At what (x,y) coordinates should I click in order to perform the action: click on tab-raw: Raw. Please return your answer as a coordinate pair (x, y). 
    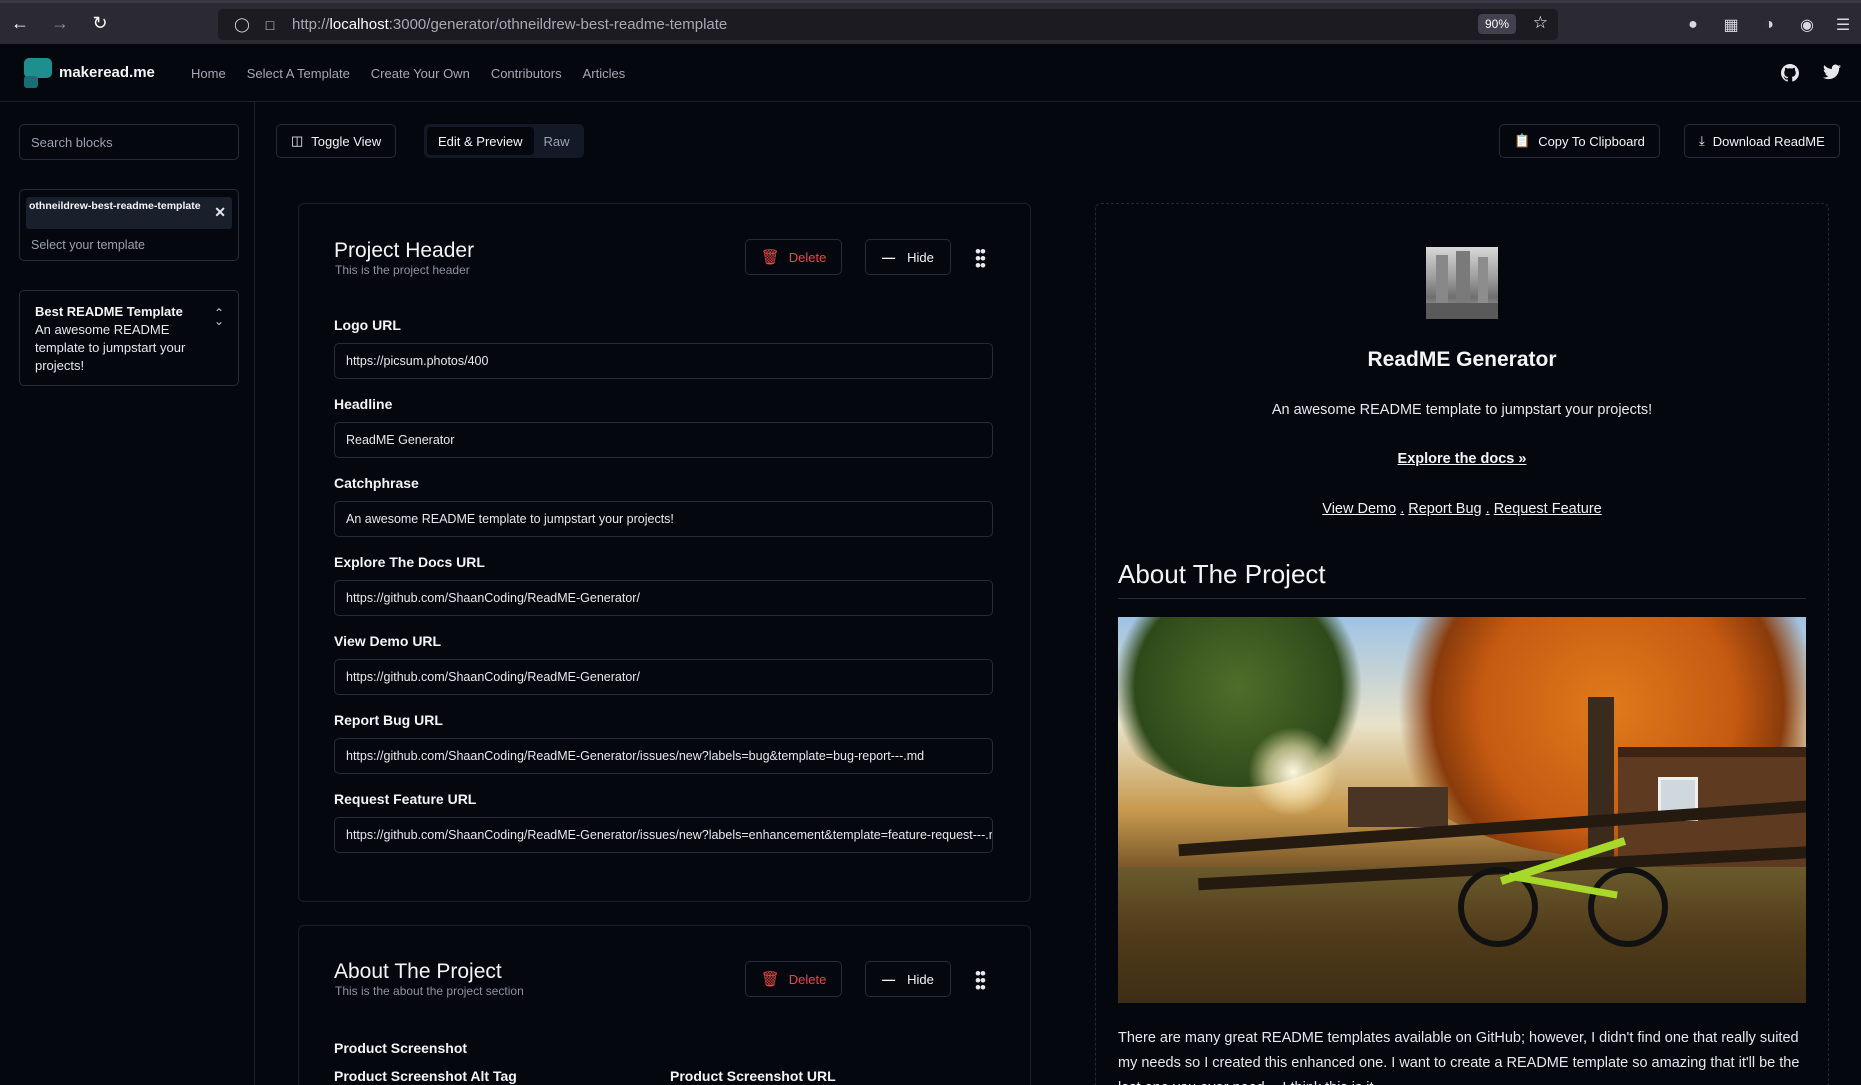
    Looking at the image, I should click on (557, 141).